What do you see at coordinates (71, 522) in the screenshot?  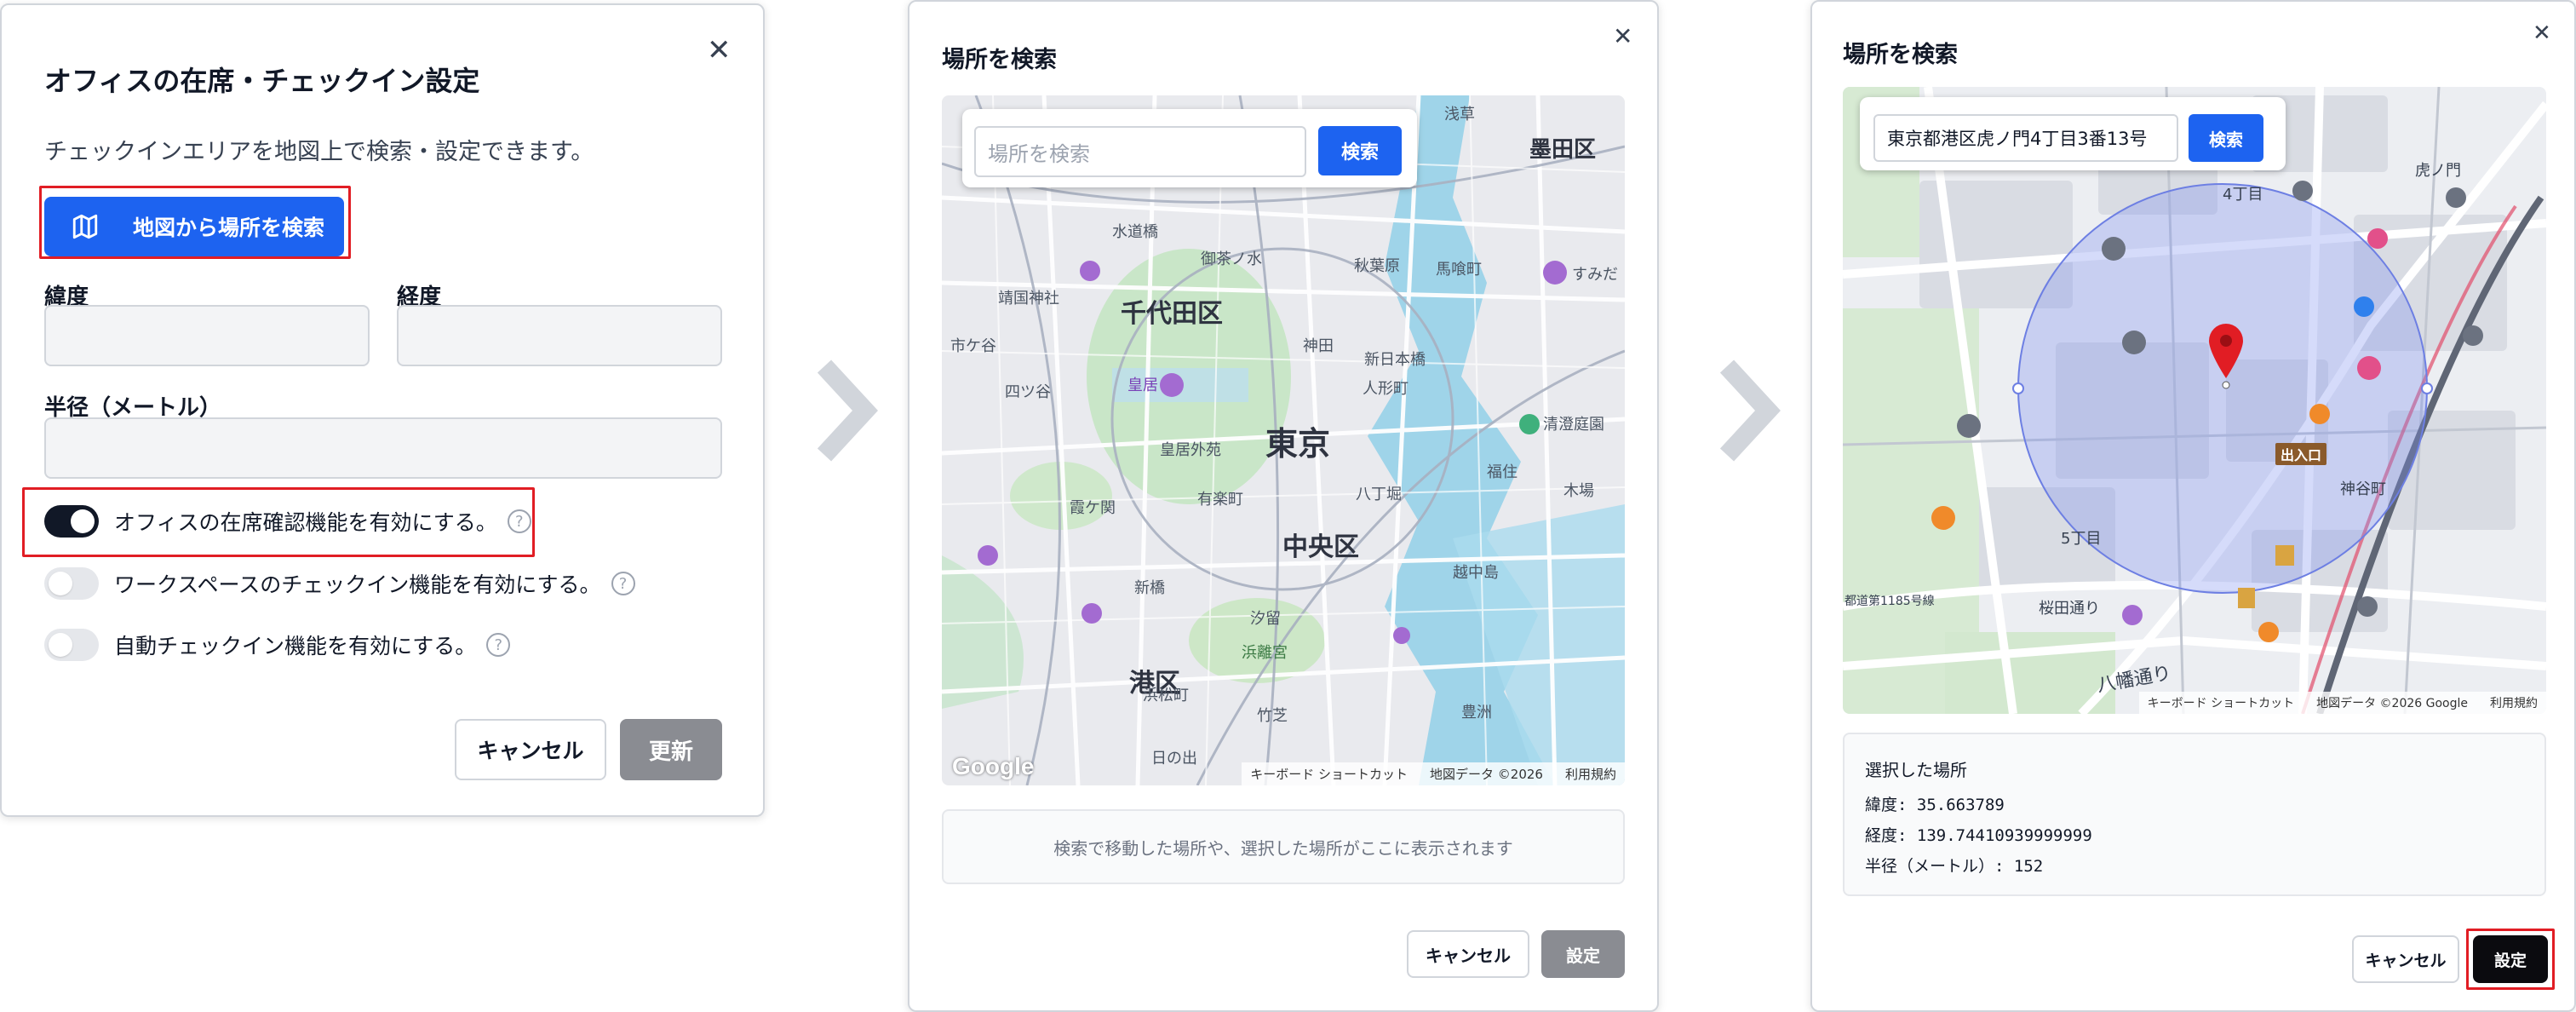 I see `presence-toggle` at bounding box center [71, 522].